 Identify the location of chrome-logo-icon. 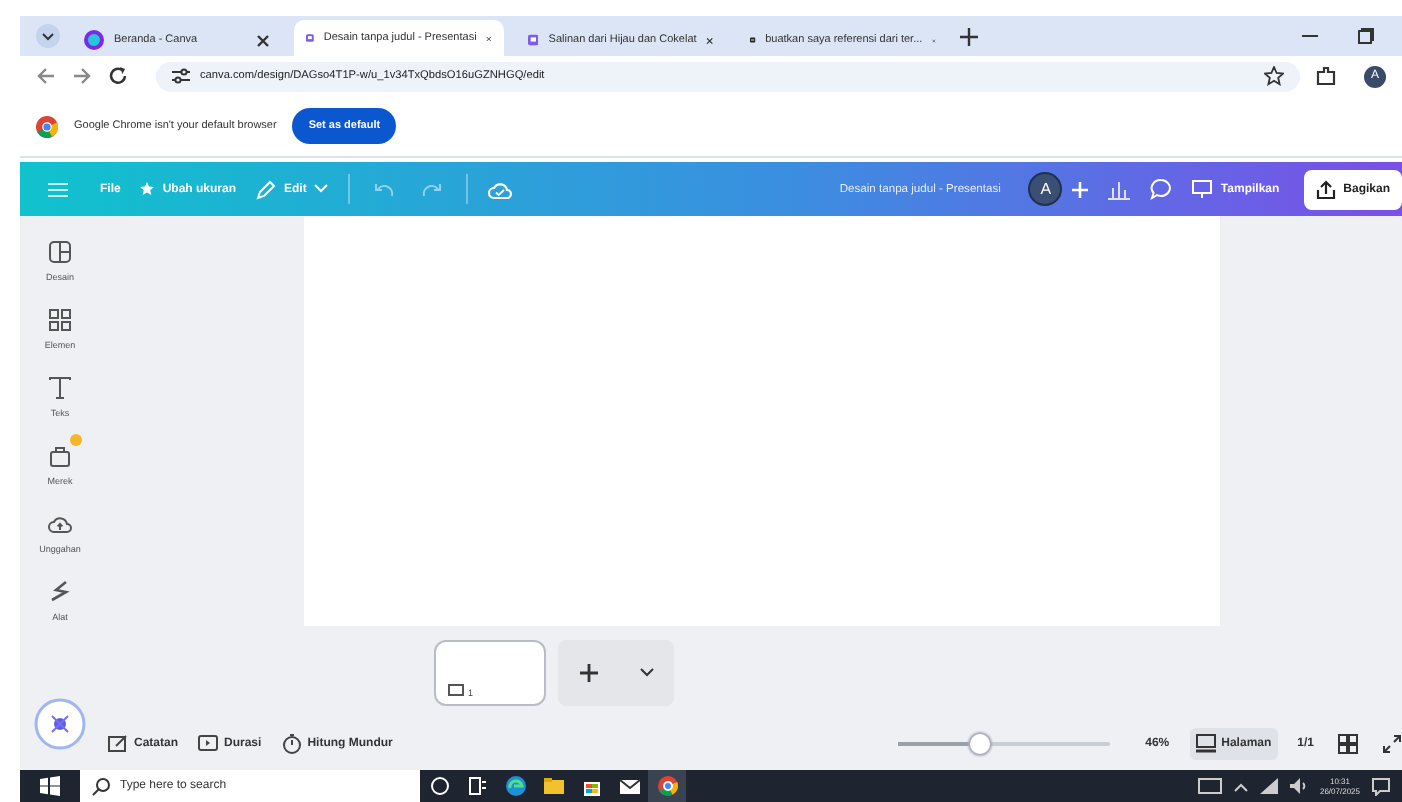
(47, 126).